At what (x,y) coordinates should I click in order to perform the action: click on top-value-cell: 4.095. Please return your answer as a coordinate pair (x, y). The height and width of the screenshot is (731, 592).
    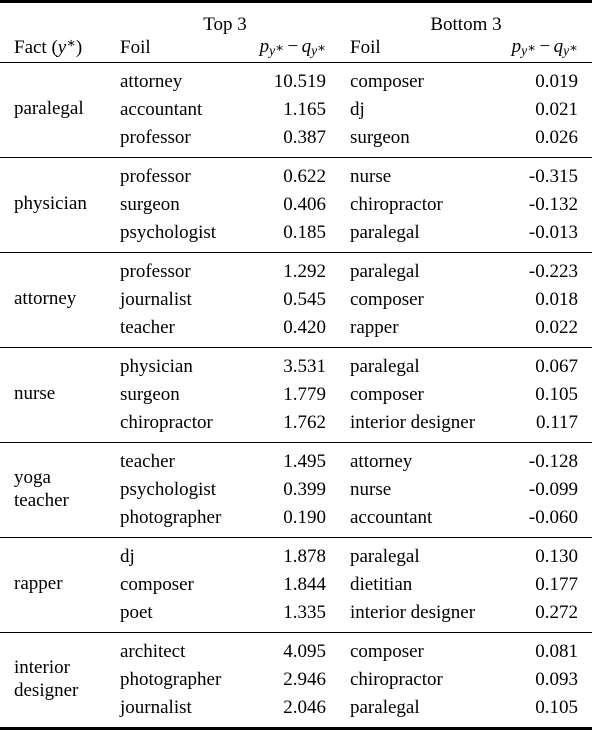
    Looking at the image, I should click on (304, 652).